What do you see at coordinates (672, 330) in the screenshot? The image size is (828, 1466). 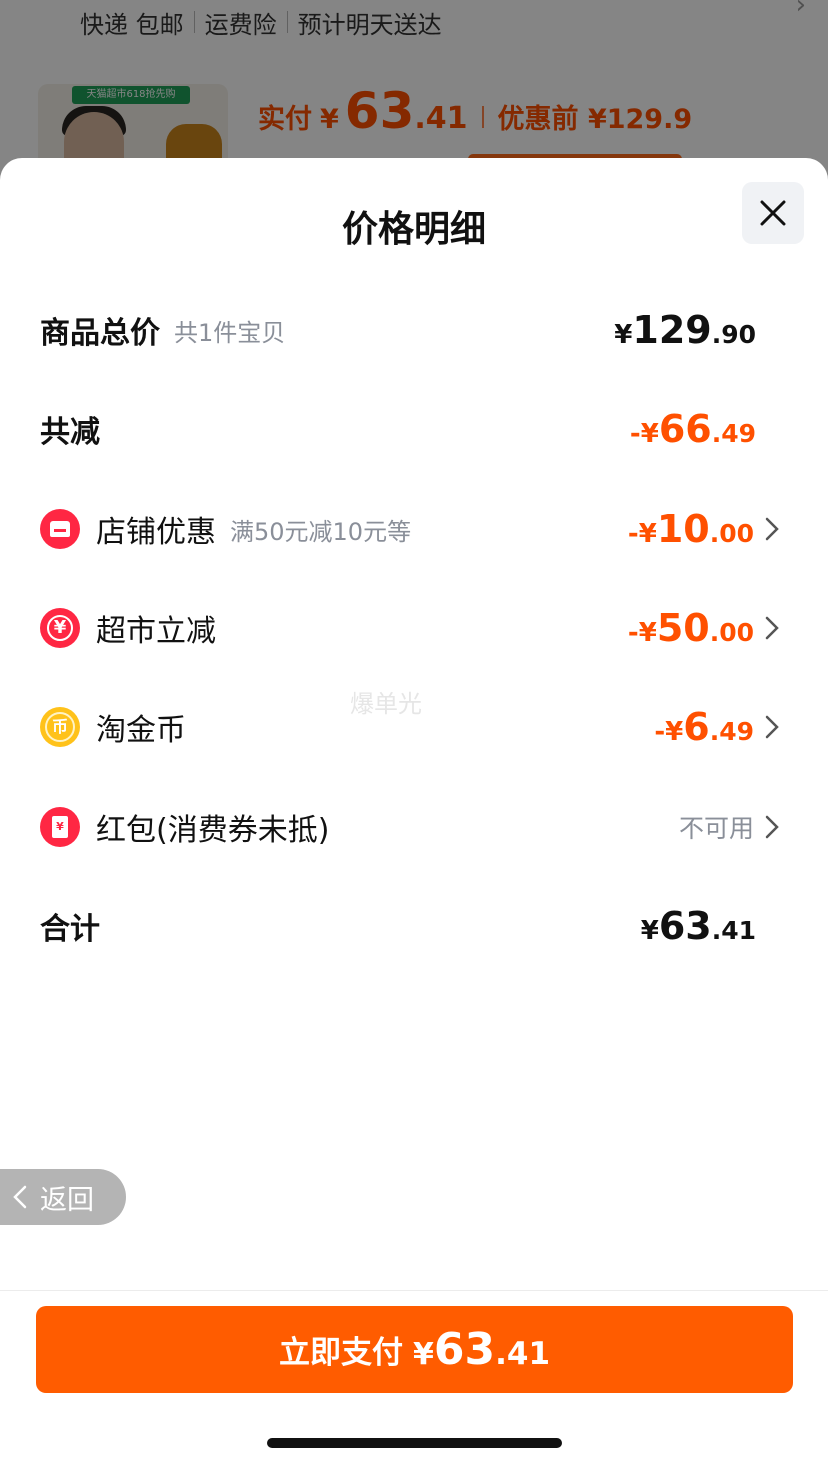 I see `amount-integer: 129` at bounding box center [672, 330].